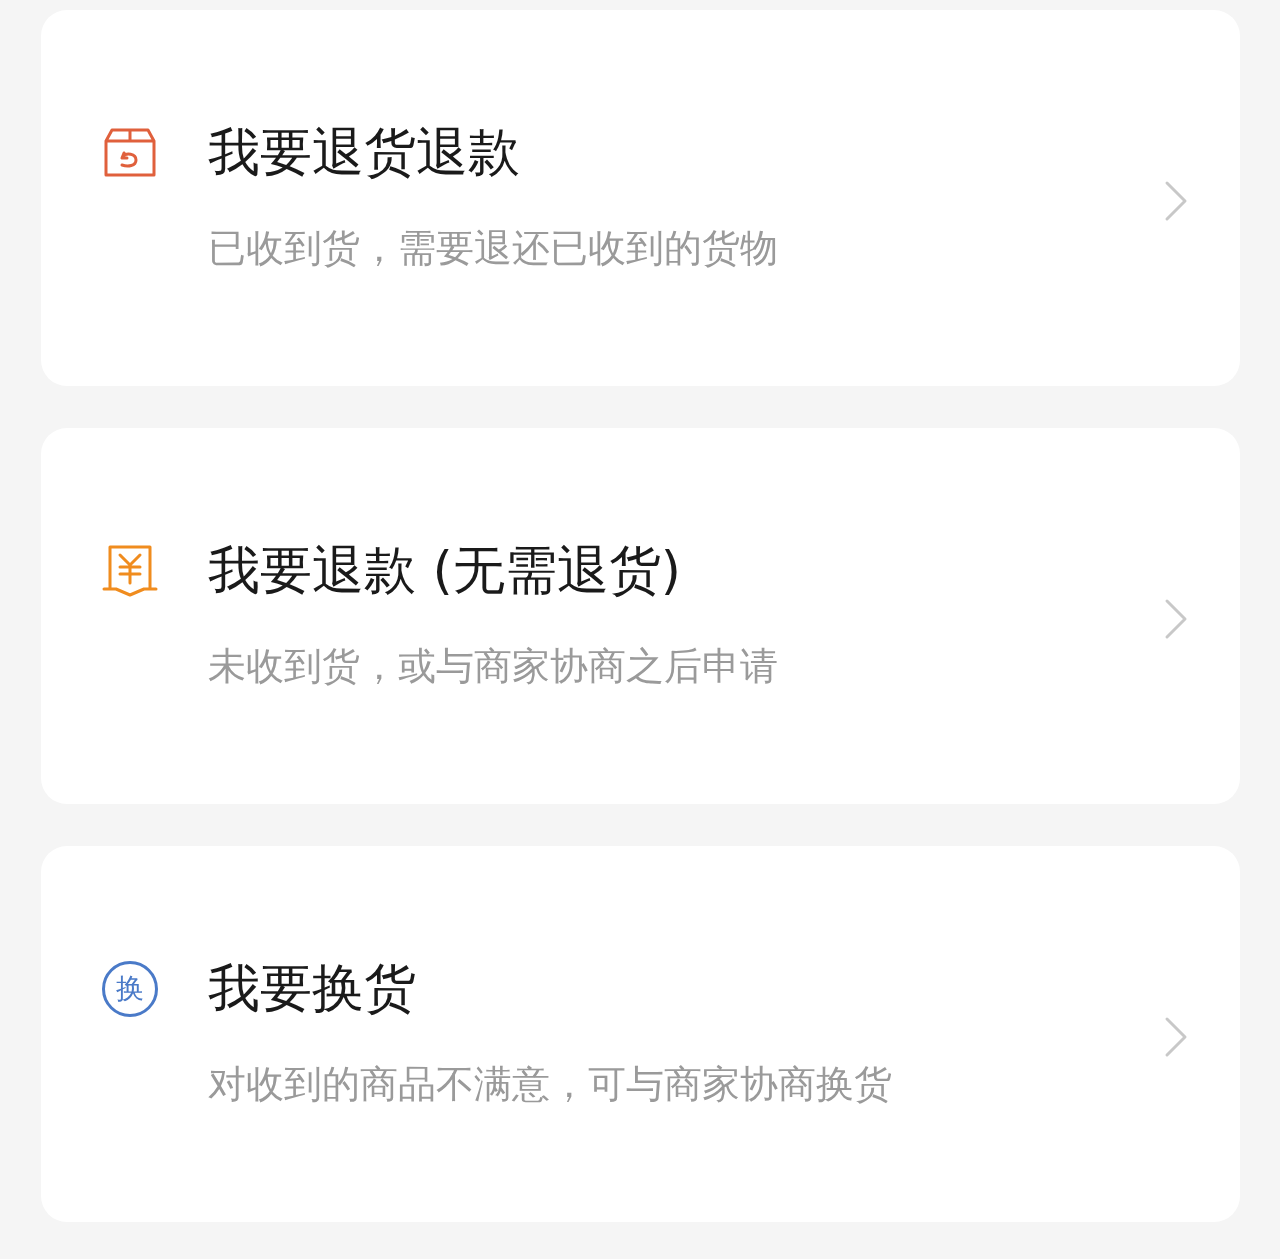  I want to click on option-title: 我要退款 (无需退货), so click(445, 570).